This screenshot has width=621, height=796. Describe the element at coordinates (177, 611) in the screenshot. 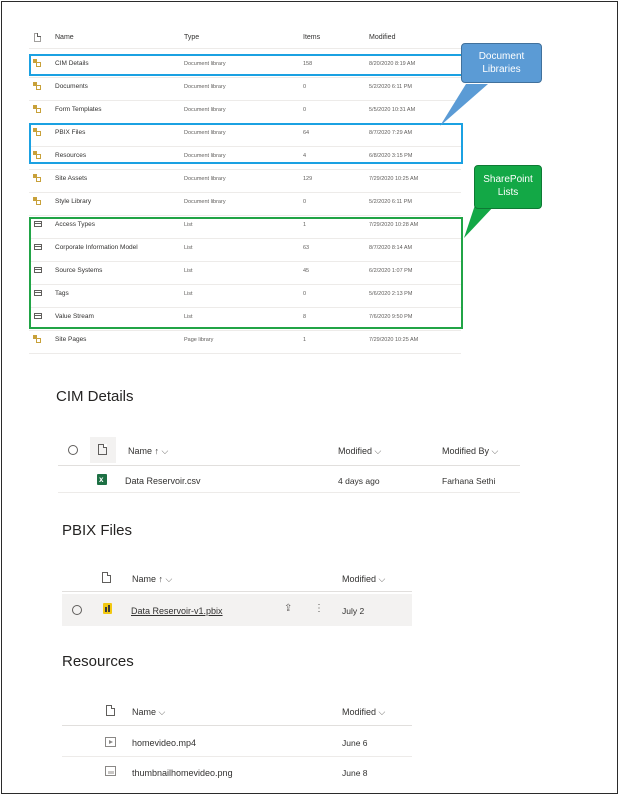

I see `file-name-link: Data Reservoir-v1.pbix` at that location.